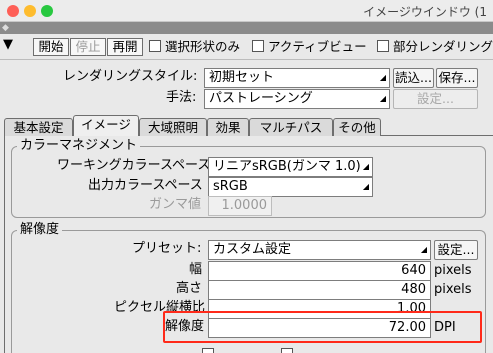 The width and height of the screenshot is (493, 353). What do you see at coordinates (258, 46) in the screenshot?
I see `active-view-checkbox` at bounding box center [258, 46].